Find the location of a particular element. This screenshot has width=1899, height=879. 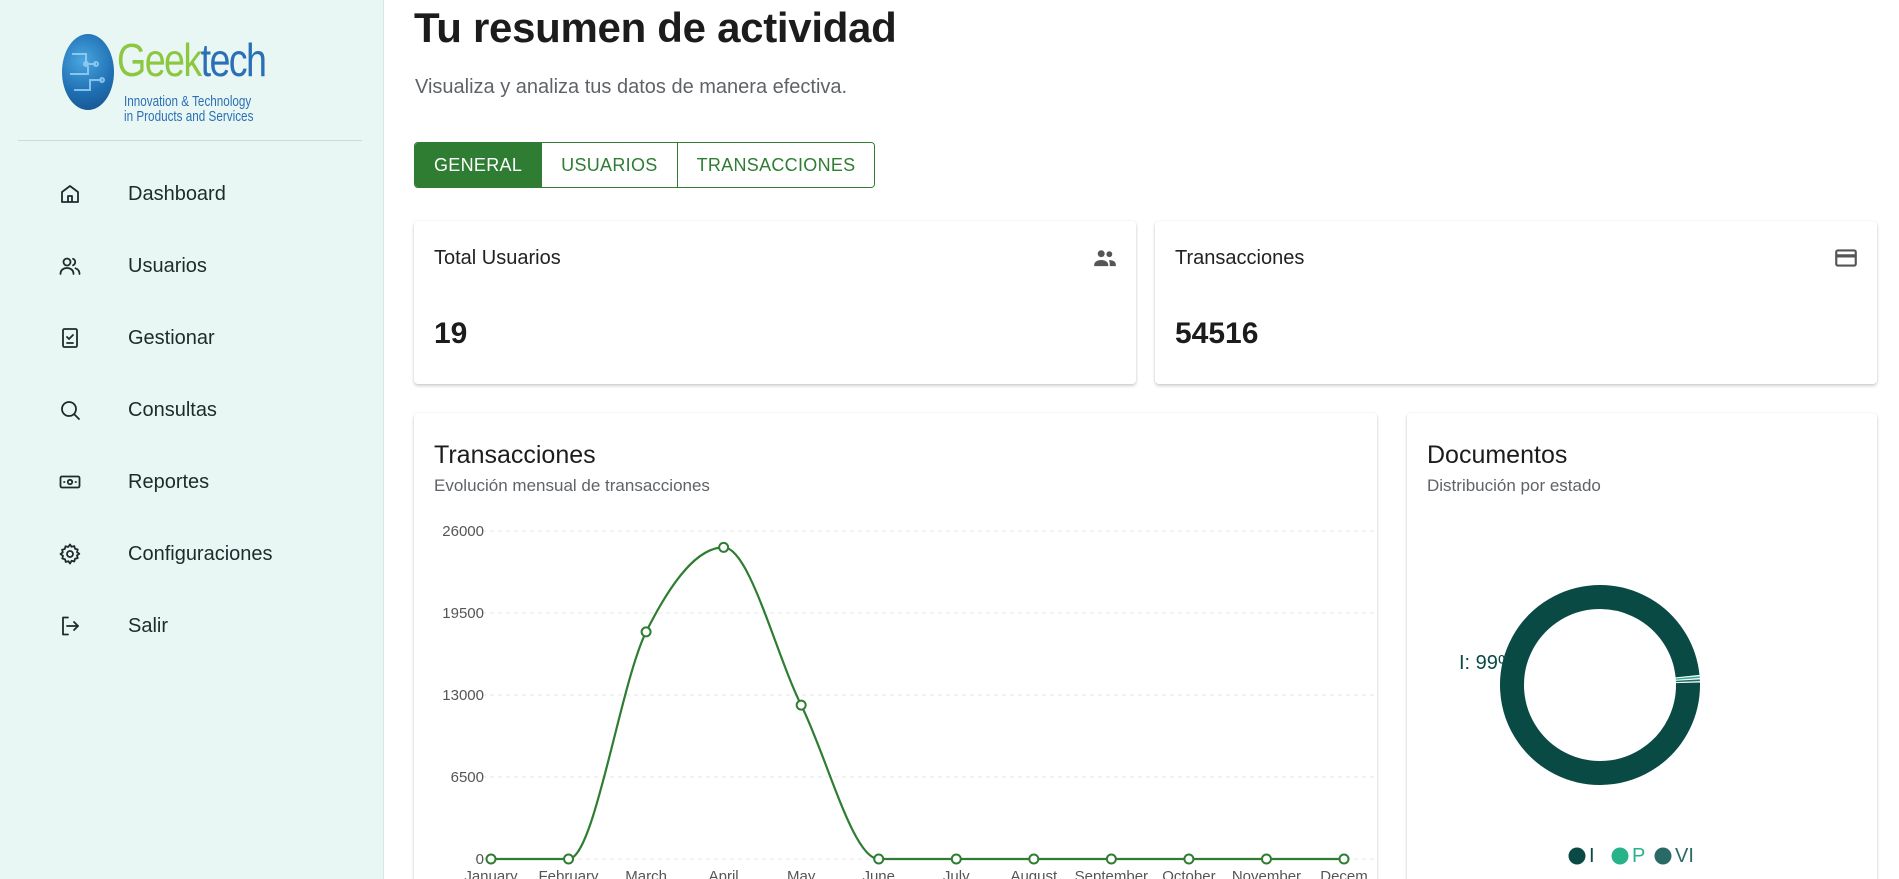

sidebar-item-consultas: Consultas is located at coordinates (192, 410).